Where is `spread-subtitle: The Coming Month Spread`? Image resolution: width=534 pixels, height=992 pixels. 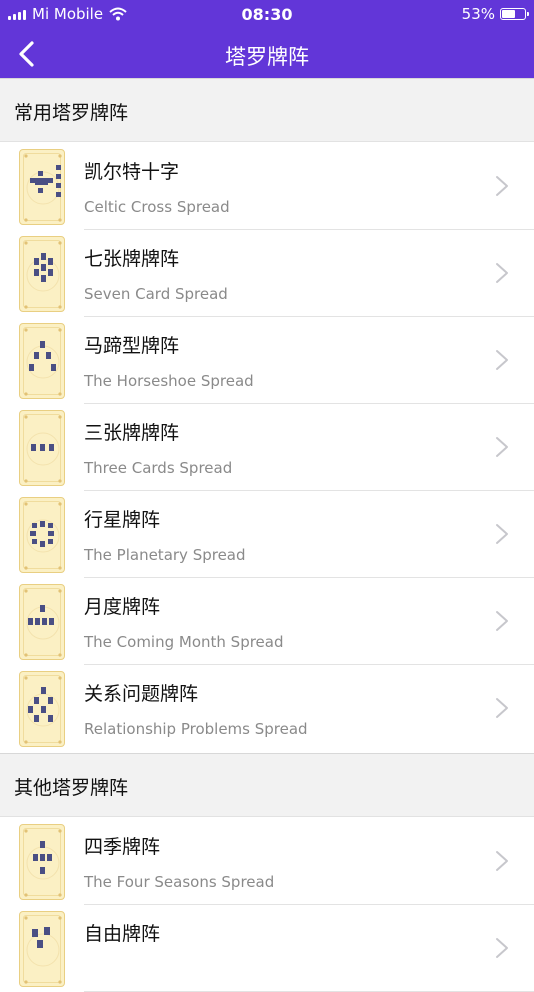 spread-subtitle: The Coming Month Spread is located at coordinates (184, 642).